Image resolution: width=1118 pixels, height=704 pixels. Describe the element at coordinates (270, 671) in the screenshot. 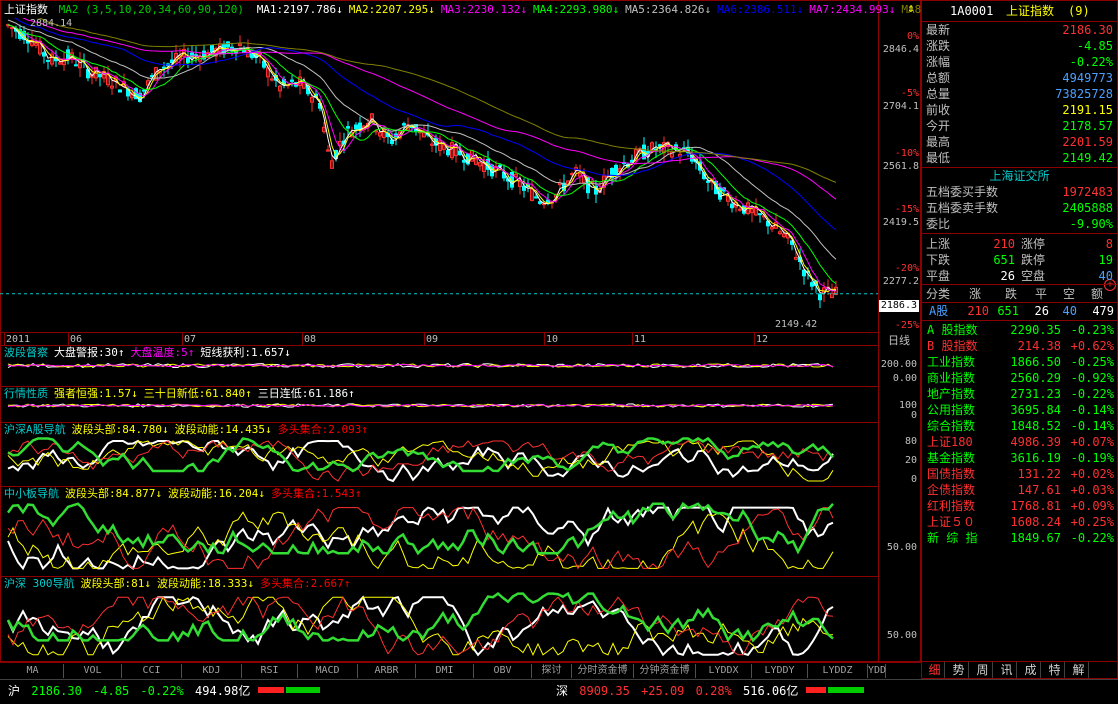

I see `indicator-tab: RSI` at that location.